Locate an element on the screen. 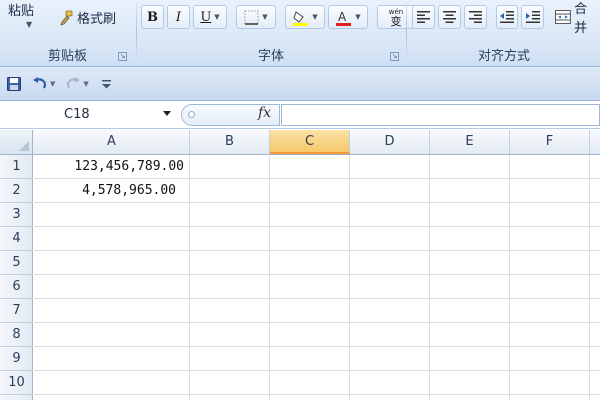  underline-button: U ▼ is located at coordinates (210, 17).